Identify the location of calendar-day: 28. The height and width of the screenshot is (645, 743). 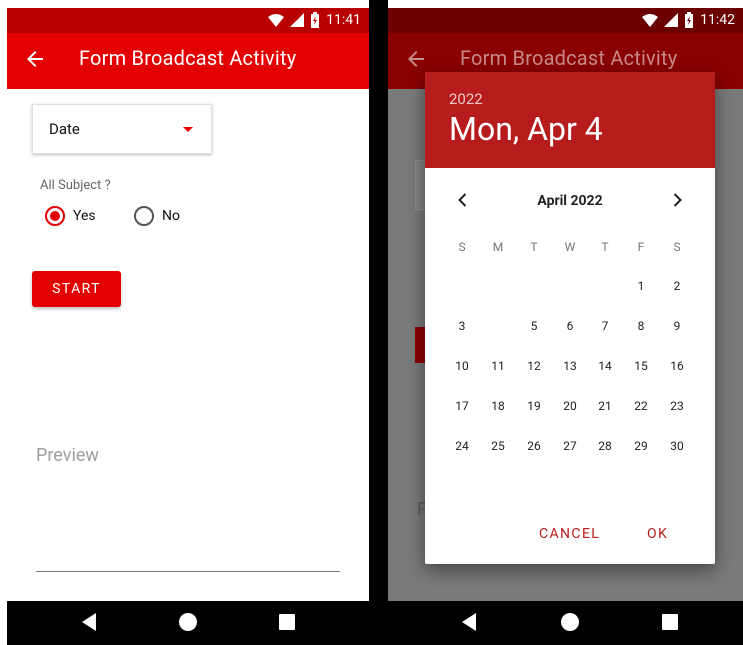
(605, 446).